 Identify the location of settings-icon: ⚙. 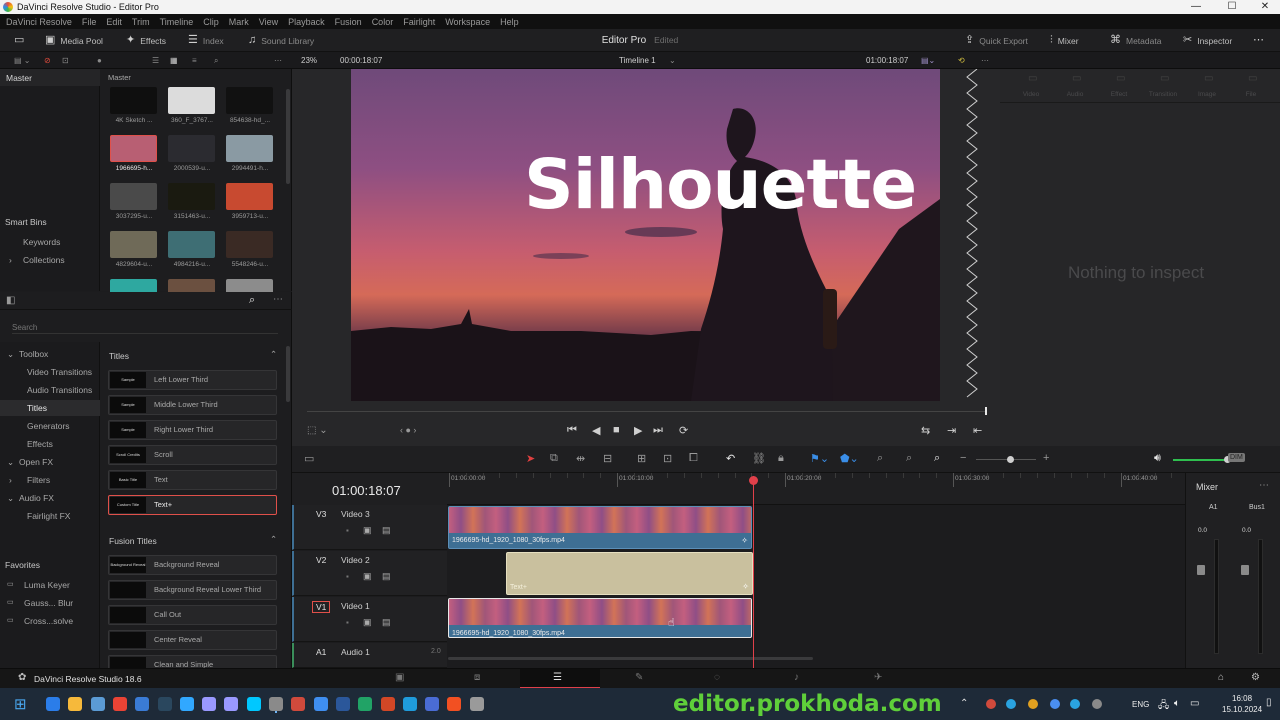
(1255, 677).